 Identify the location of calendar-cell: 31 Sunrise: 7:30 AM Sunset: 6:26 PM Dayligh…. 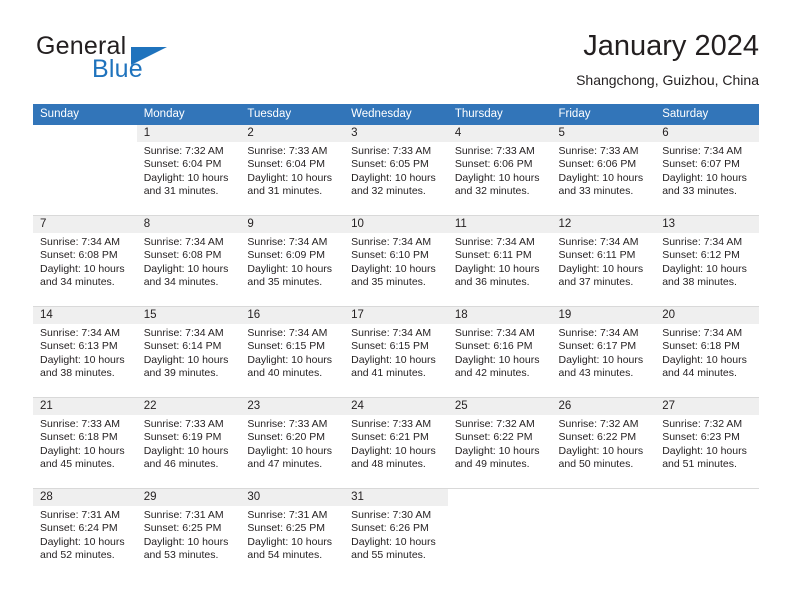
(396, 533).